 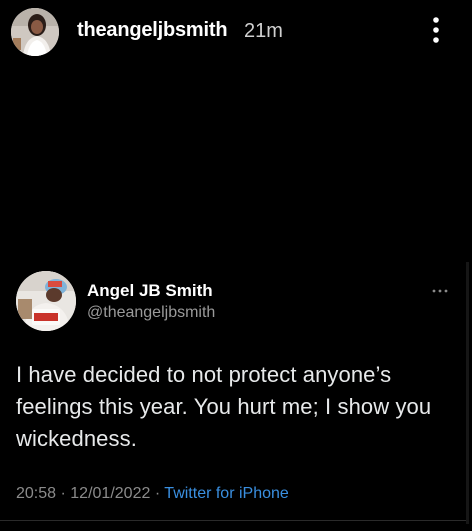 What do you see at coordinates (440, 287) in the screenshot?
I see `more-horizontal-icon` at bounding box center [440, 287].